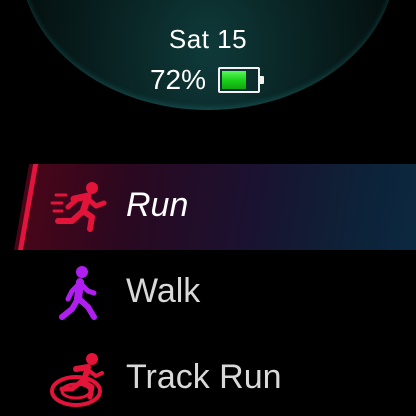 The width and height of the screenshot is (416, 416). What do you see at coordinates (157, 205) in the screenshot?
I see `menu-item-label: Run` at bounding box center [157, 205].